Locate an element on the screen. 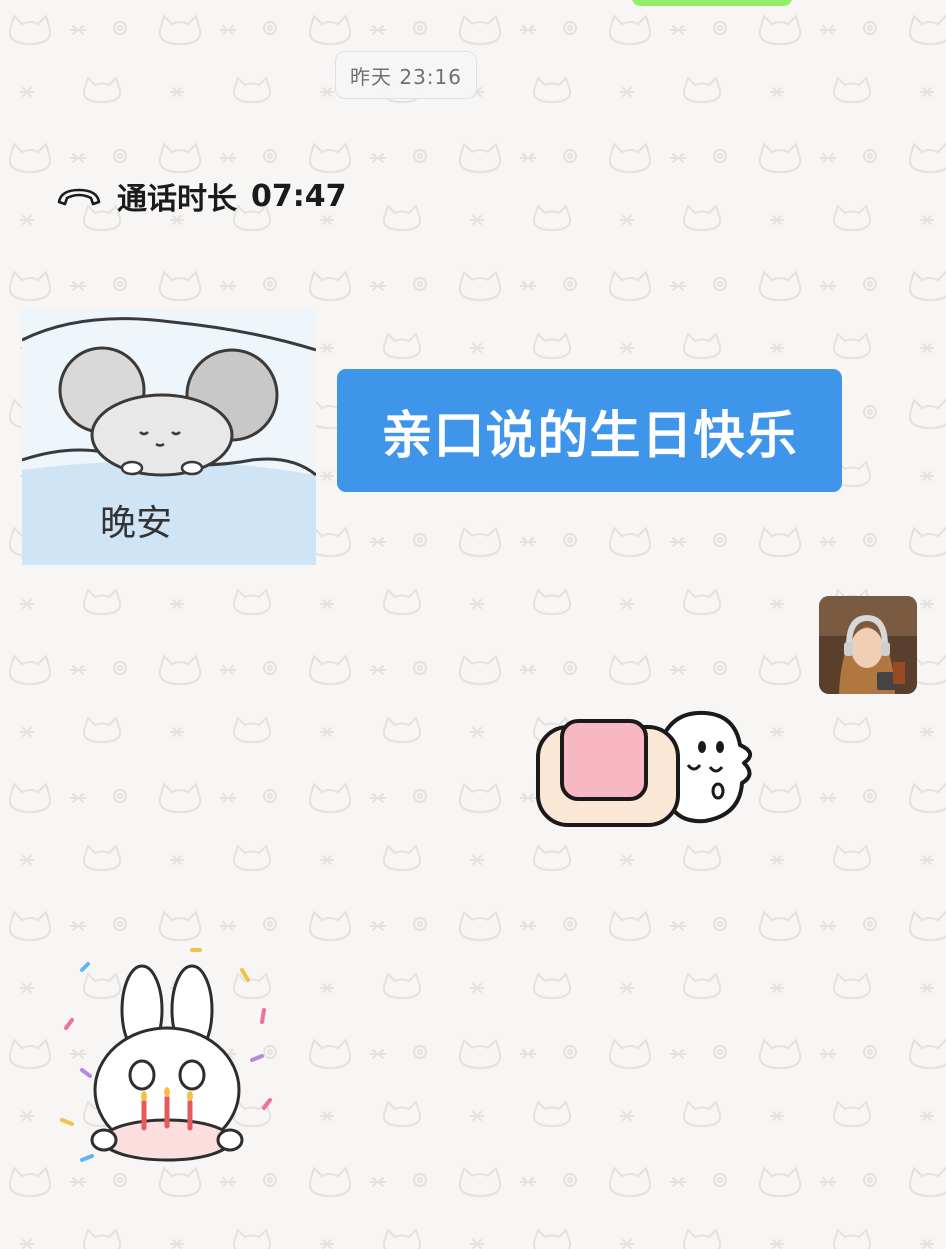 This screenshot has height=1249, width=946. call-record-message: 通话时长 07:47 is located at coordinates (201, 196).